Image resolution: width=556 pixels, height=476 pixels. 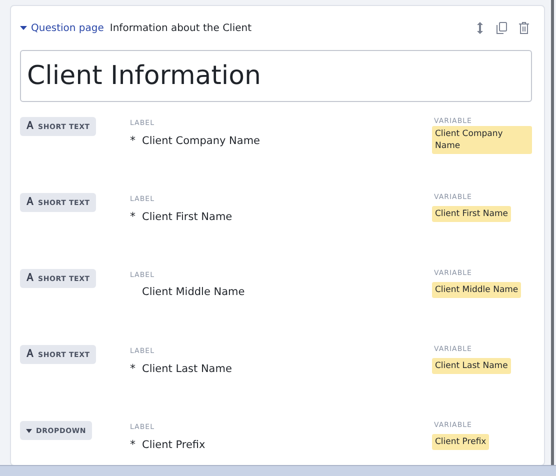 I want to click on question-label: Client Last Name, so click(x=187, y=368).